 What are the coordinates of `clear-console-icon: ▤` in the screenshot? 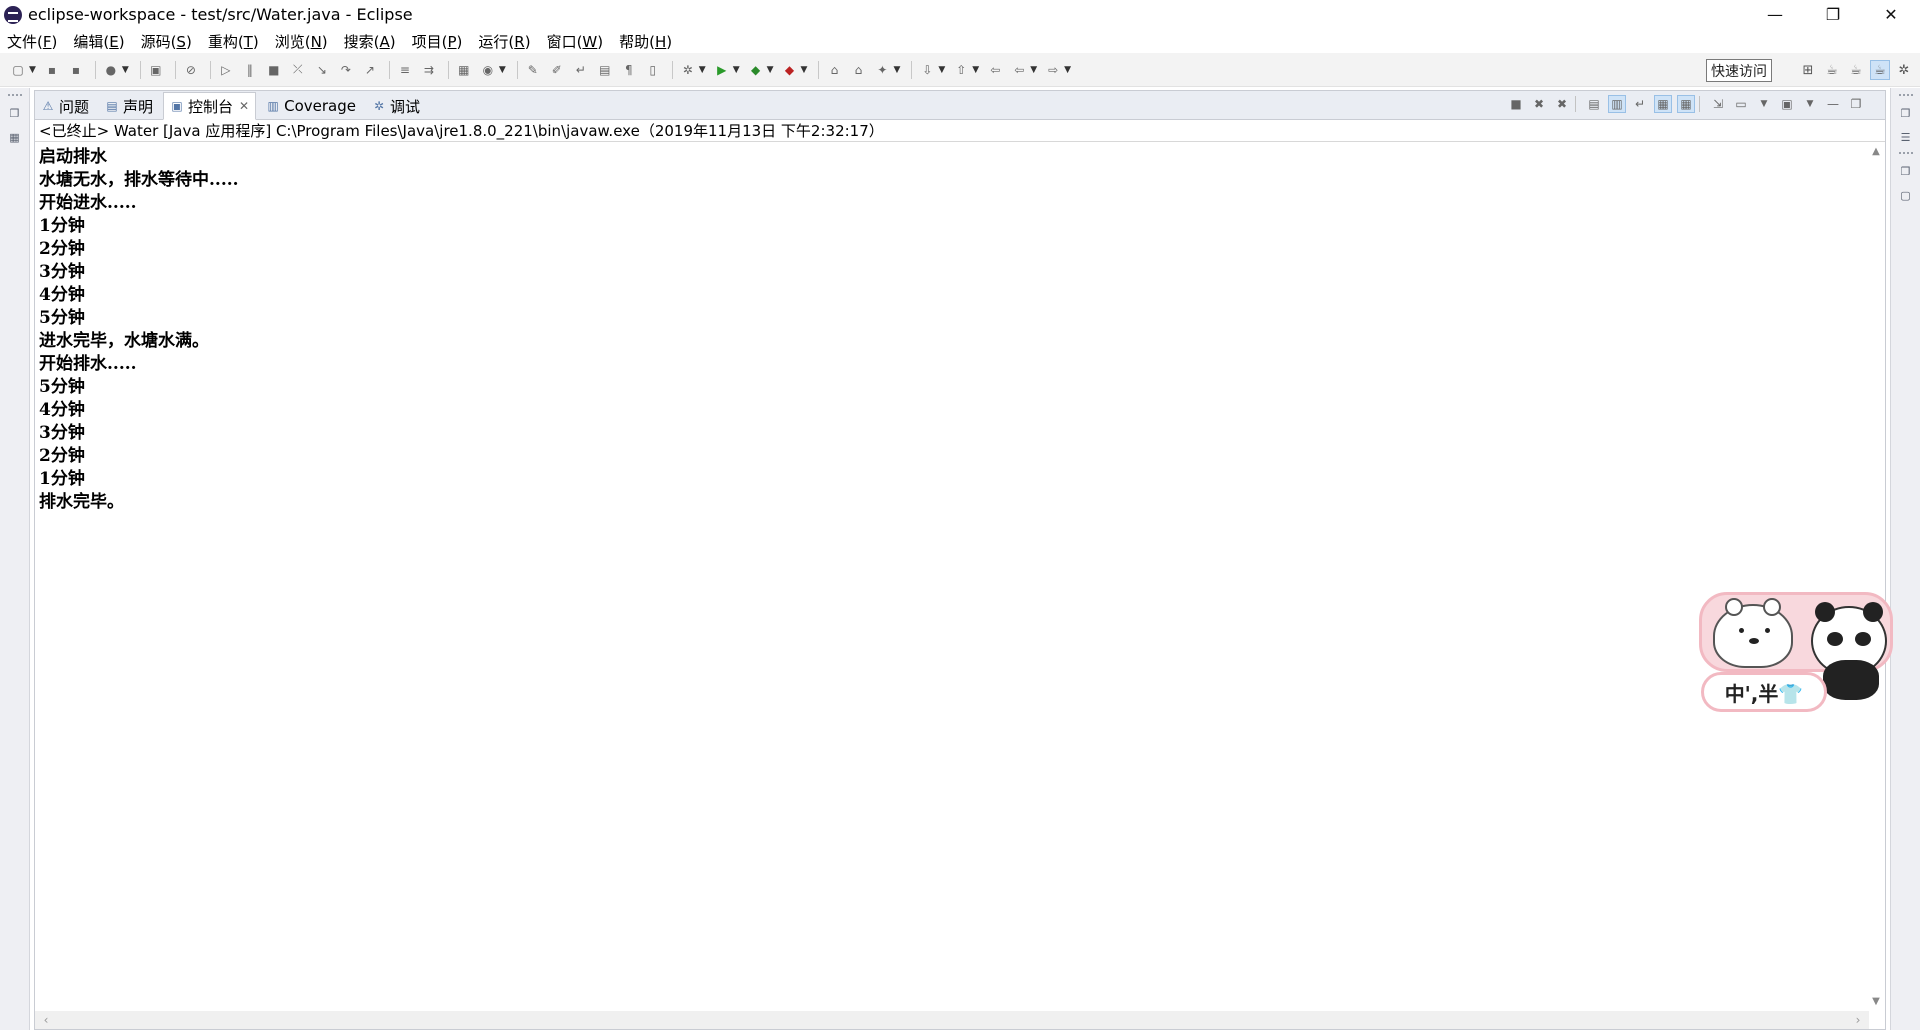 It's located at (1594, 104).